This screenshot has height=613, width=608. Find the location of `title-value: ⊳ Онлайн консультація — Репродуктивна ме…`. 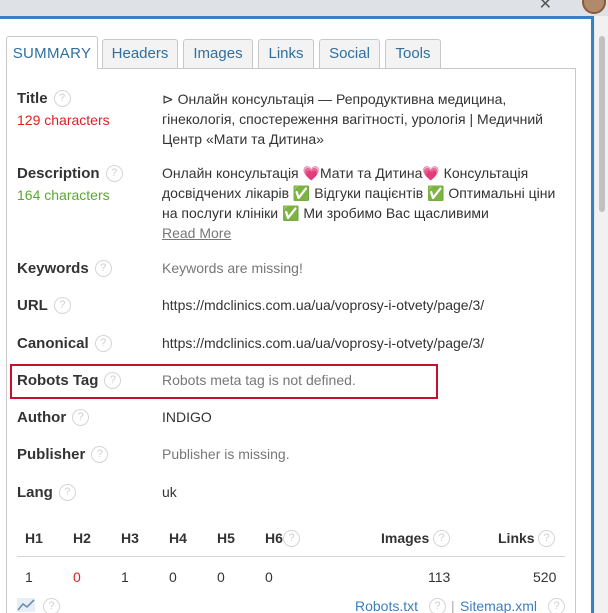

title-value: ⊳ Онлайн консультація — Репродуктивна ме… is located at coordinates (352, 119).